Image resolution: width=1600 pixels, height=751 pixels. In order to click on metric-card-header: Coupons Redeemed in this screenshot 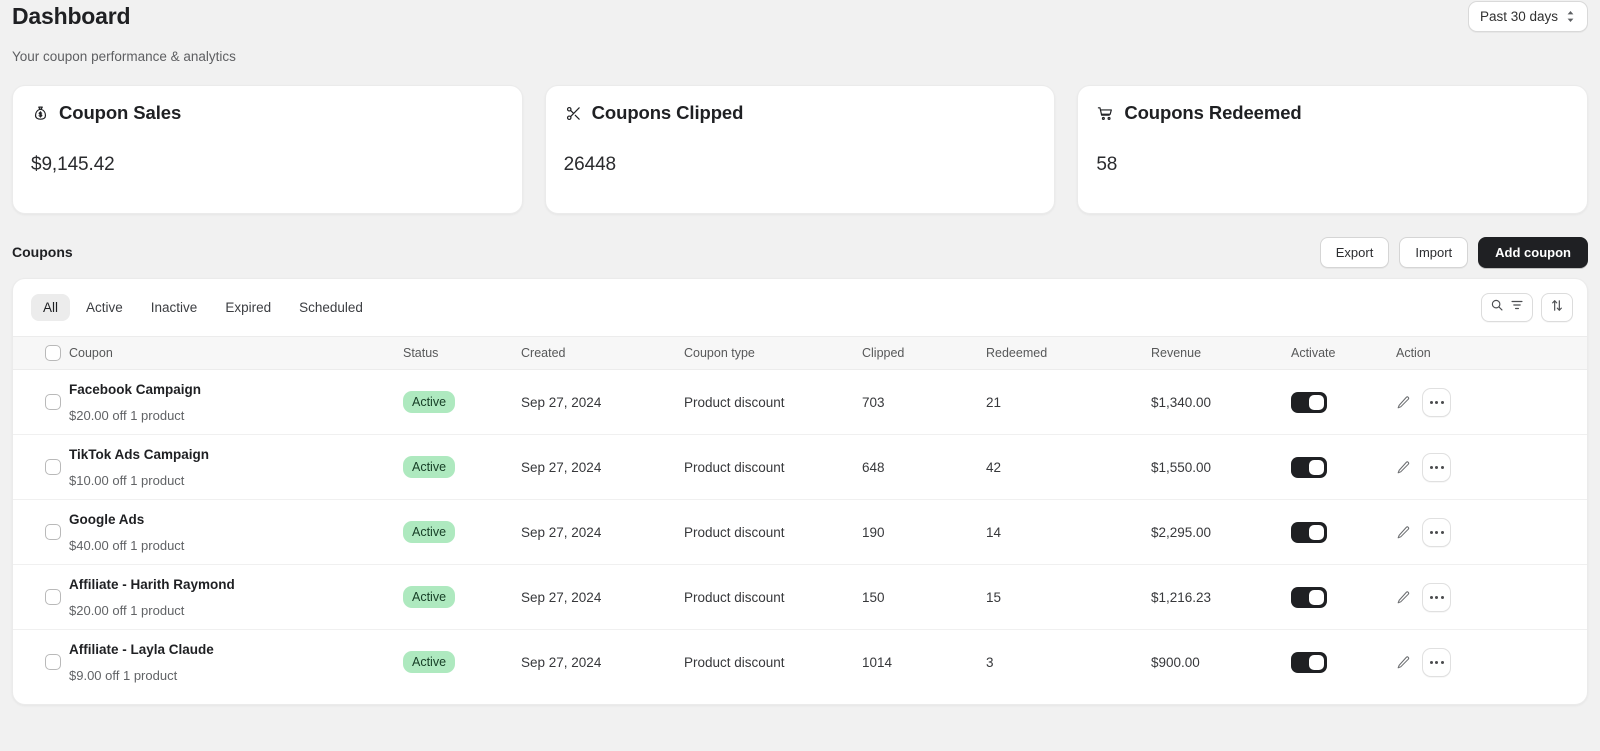, I will do `click(1332, 113)`.